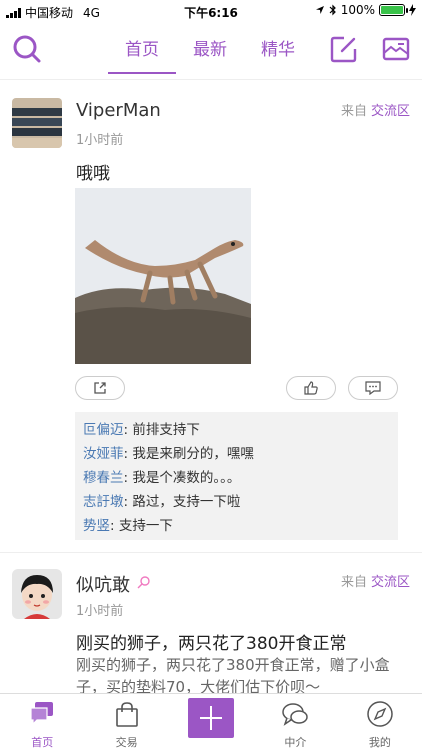 The height and width of the screenshot is (750, 422). I want to click on bottom-tab-label: 首页, so click(42, 742).